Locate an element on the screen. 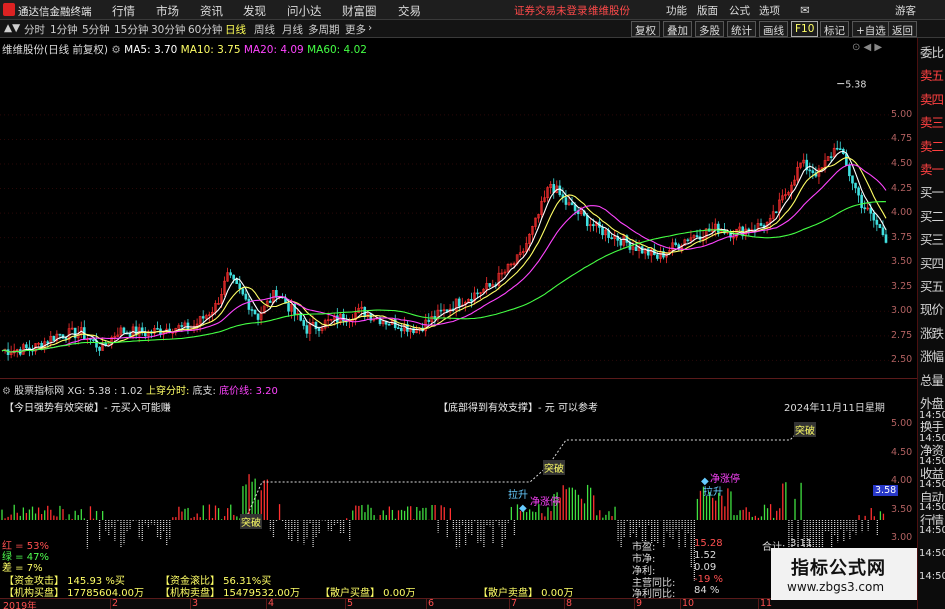 The width and height of the screenshot is (945, 609). watermark-stamp: 指标公式网 www.zbgs3.com is located at coordinates (844, 574).